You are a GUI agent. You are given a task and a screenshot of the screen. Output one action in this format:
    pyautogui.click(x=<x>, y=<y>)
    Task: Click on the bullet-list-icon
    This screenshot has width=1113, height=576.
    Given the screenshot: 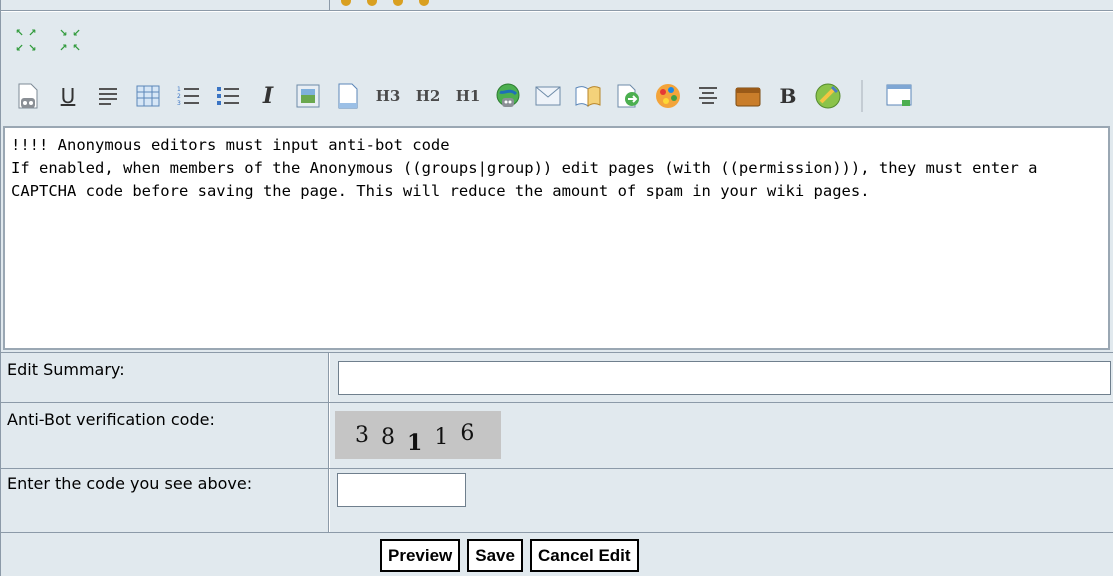 What is the action you would take?
    pyautogui.click(x=228, y=96)
    